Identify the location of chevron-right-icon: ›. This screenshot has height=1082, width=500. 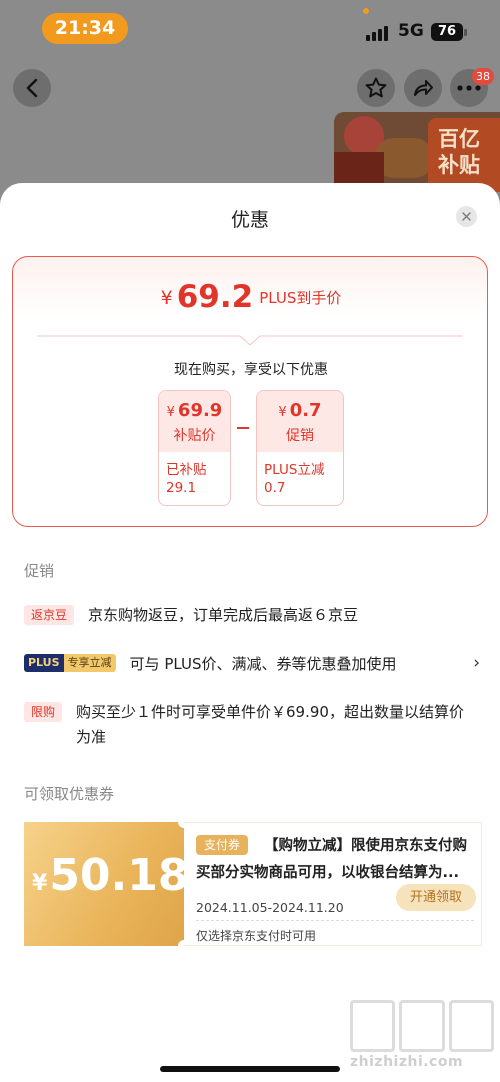
(476, 663).